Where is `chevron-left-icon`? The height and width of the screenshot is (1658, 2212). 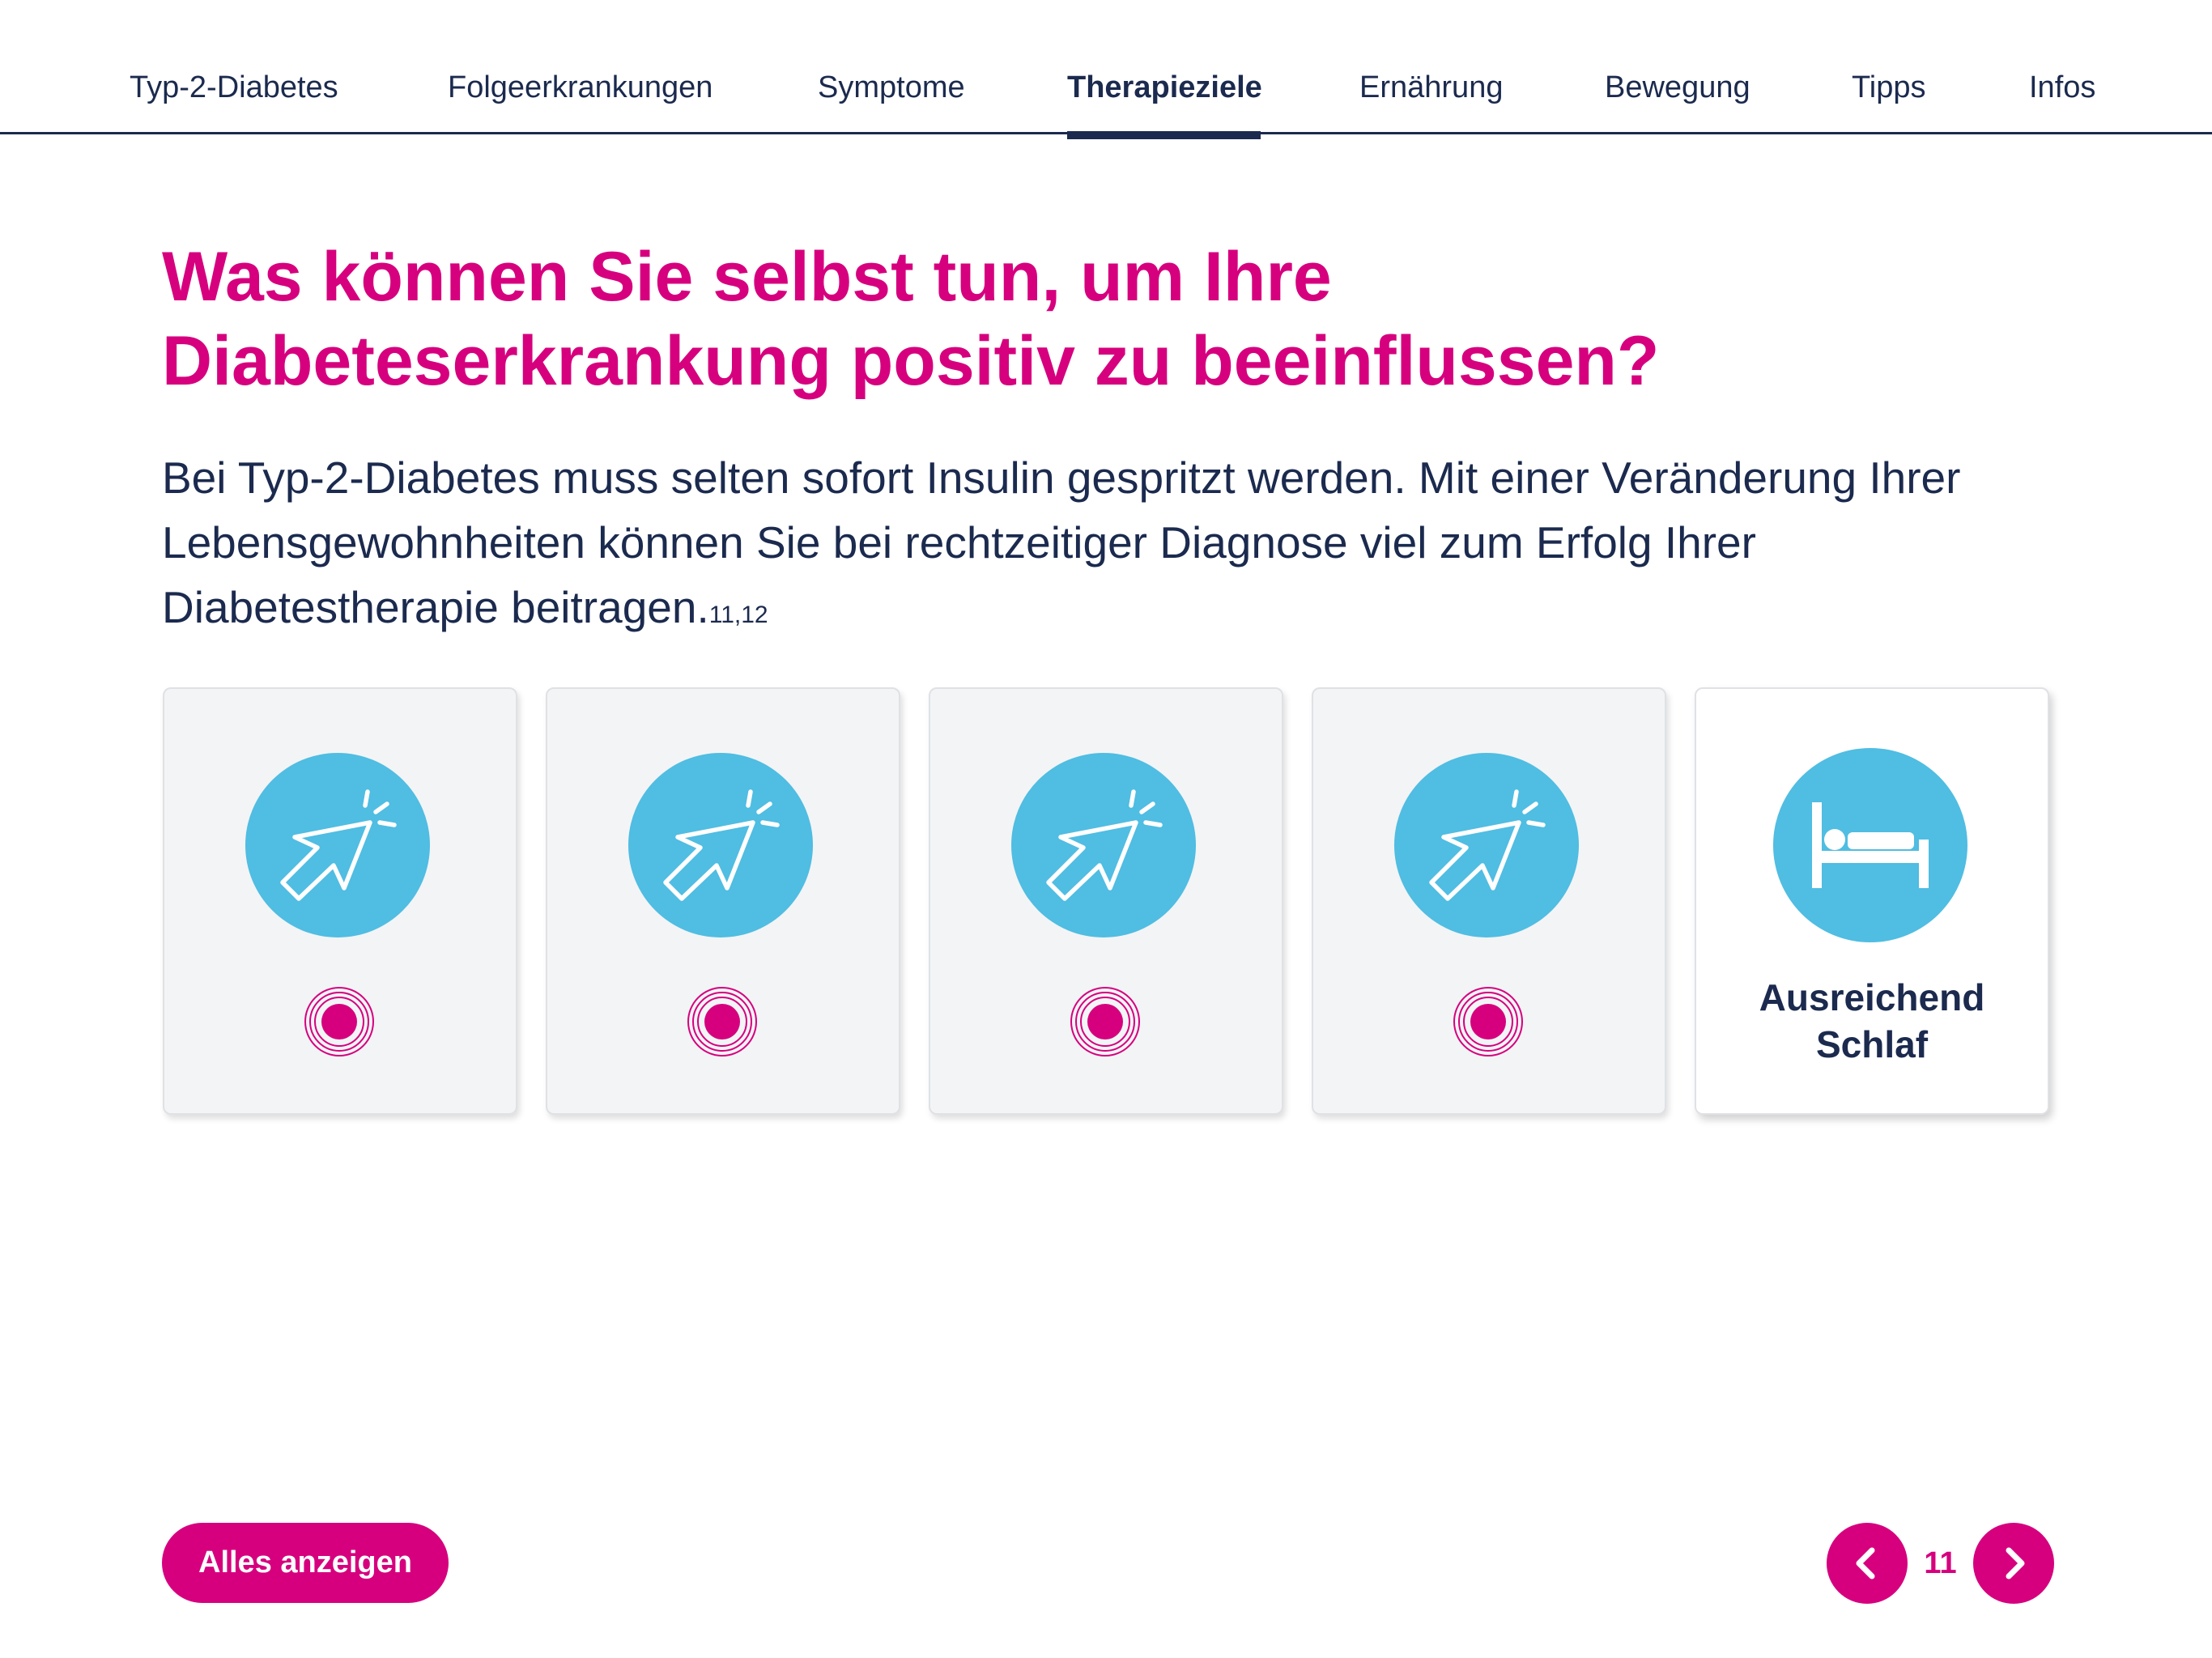
chevron-left-icon is located at coordinates (1865, 1563).